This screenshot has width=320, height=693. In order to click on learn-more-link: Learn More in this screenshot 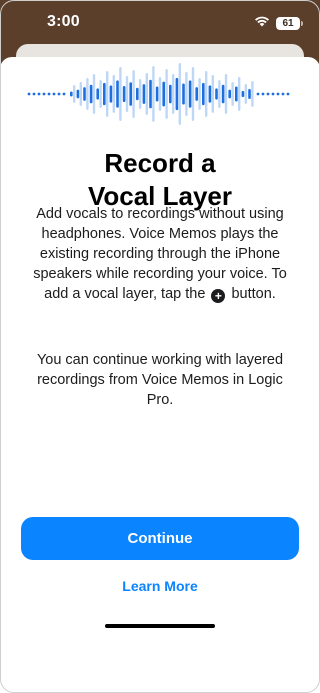, I will do `click(160, 586)`.